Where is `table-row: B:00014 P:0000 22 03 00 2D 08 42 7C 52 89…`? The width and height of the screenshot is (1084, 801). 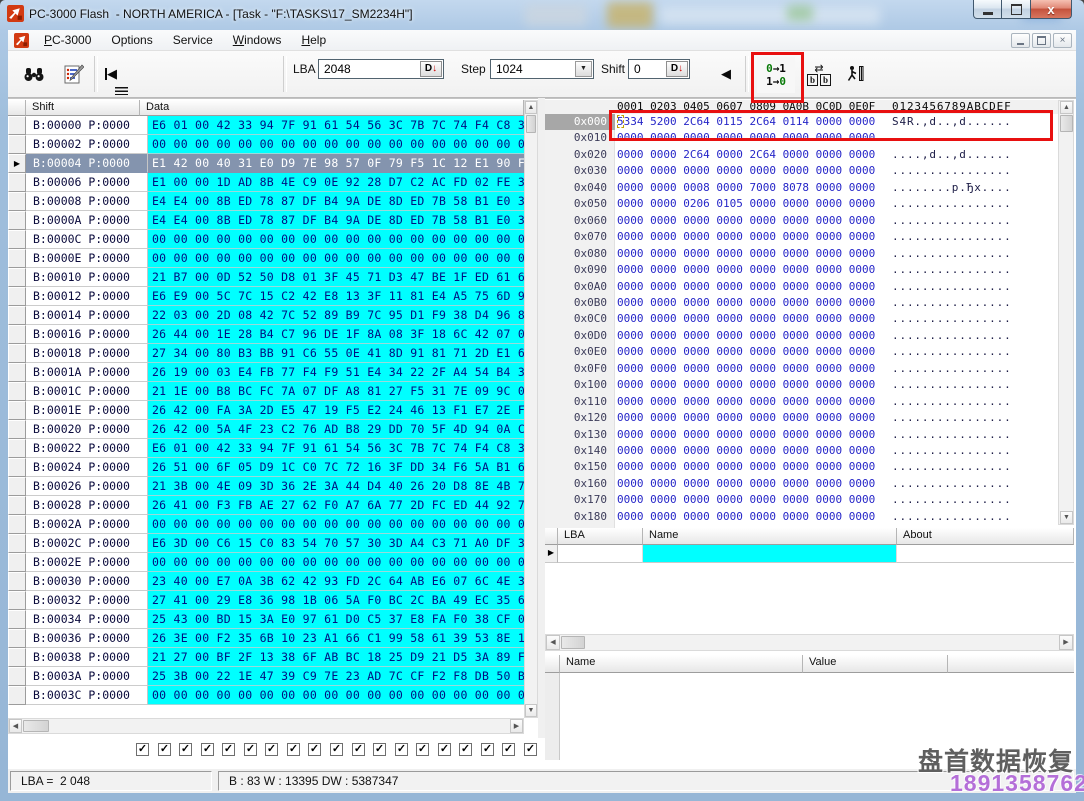
table-row: B:00014 P:0000 22 03 00 2D 08 42 7C 52 89… is located at coordinates (266, 315).